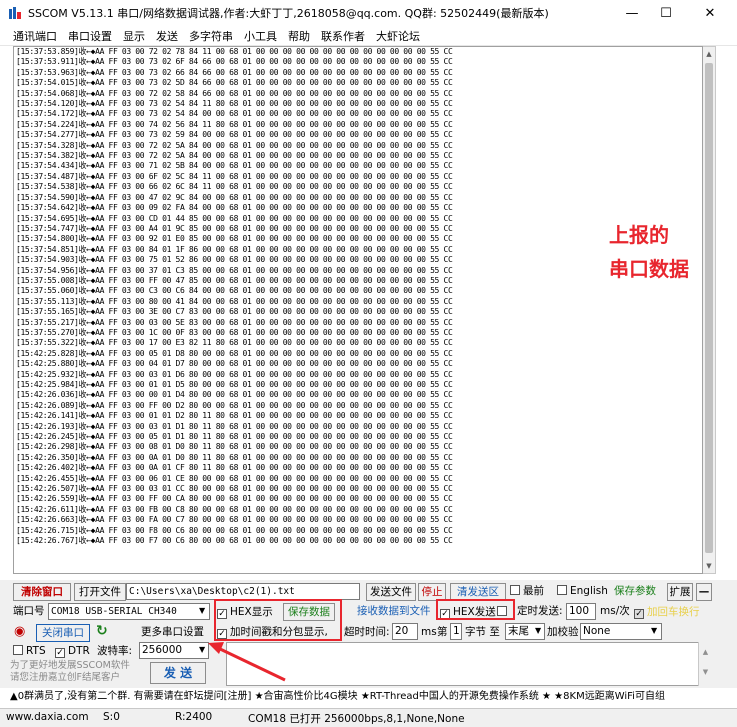 Image resolution: width=737 pixels, height=727 pixels. I want to click on stay-on-top-checkbox: 最前, so click(527, 591).